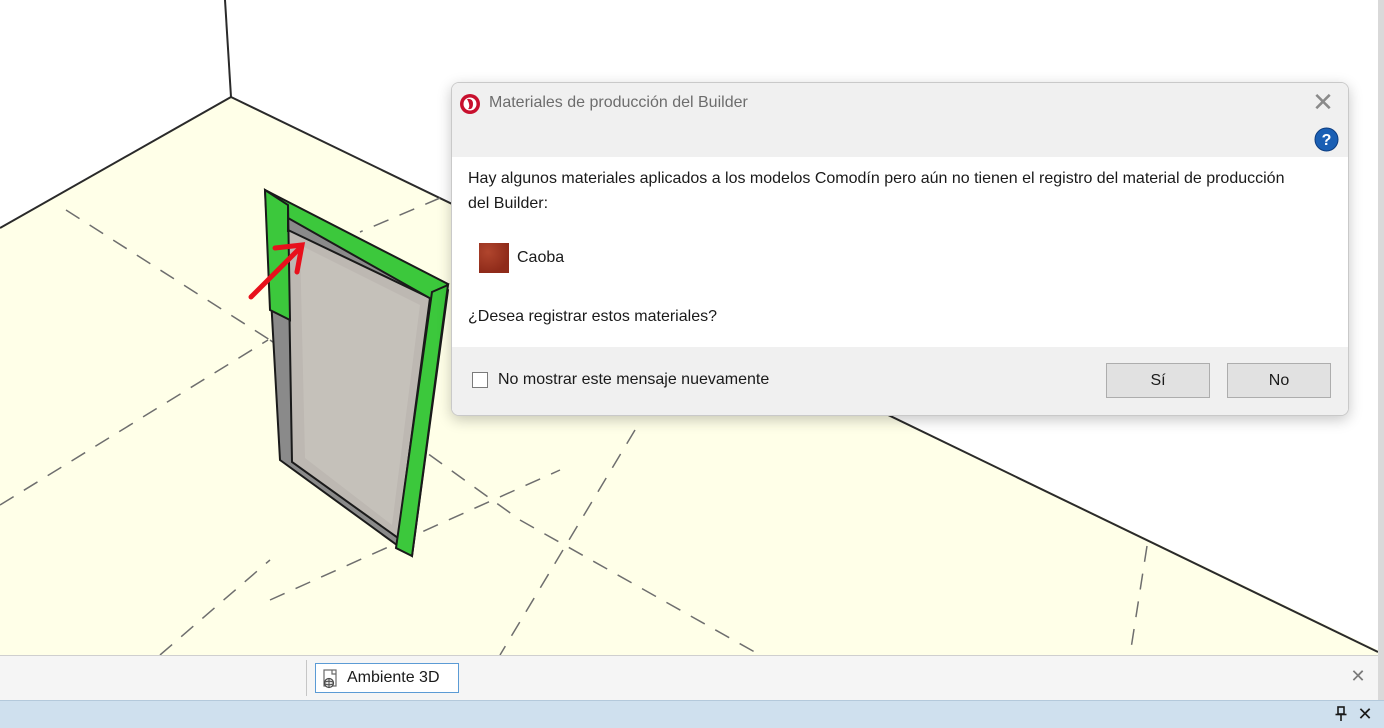 Image resolution: width=1384 pixels, height=728 pixels. Describe the element at coordinates (900, 141) in the screenshot. I see `help-strip: ?` at that location.